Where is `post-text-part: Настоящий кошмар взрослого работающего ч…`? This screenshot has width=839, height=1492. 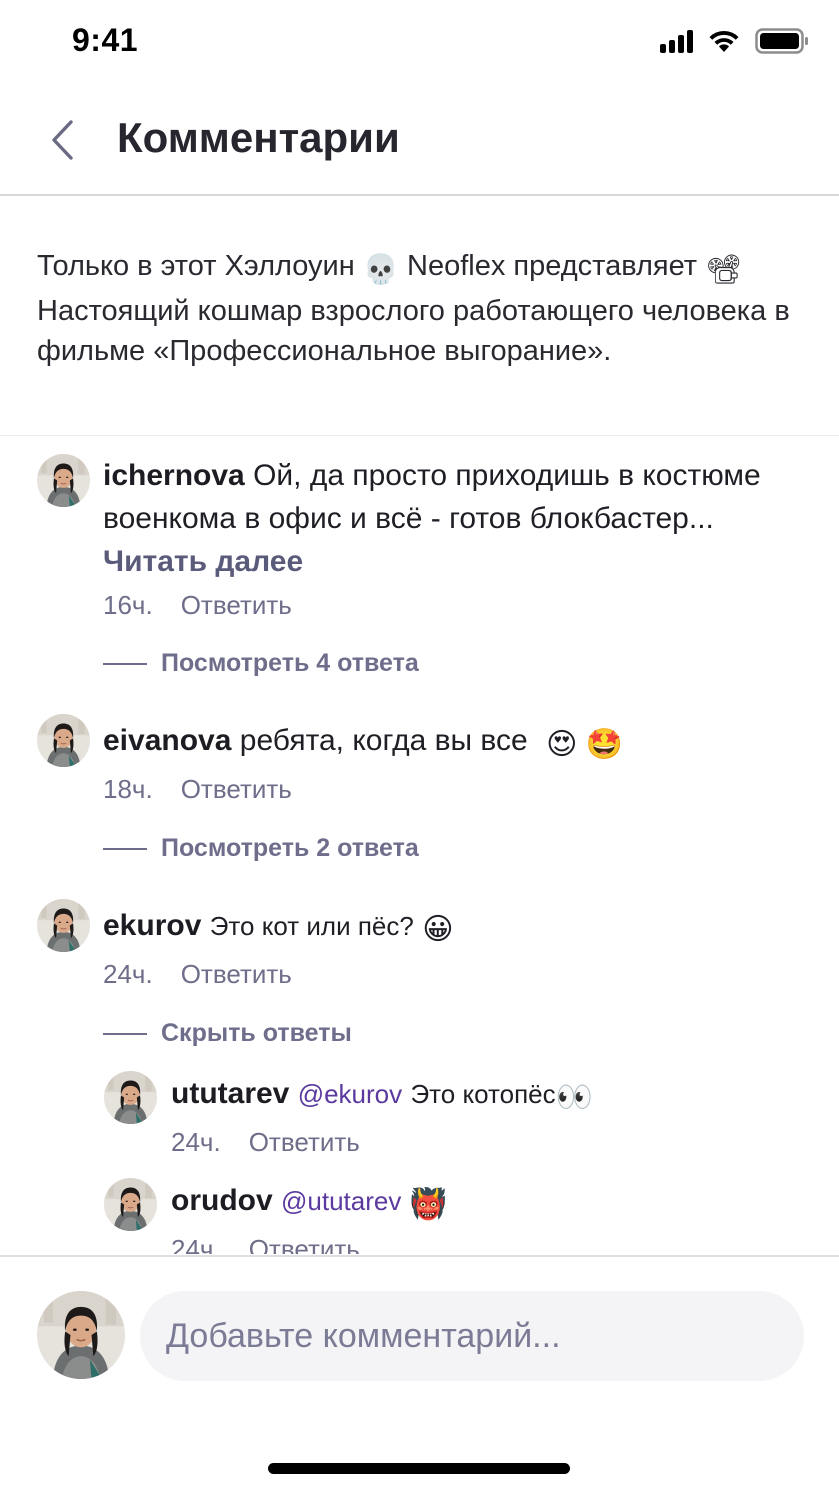
post-text-part: Настоящий кошмар взрослого работающего ч… is located at coordinates (413, 331).